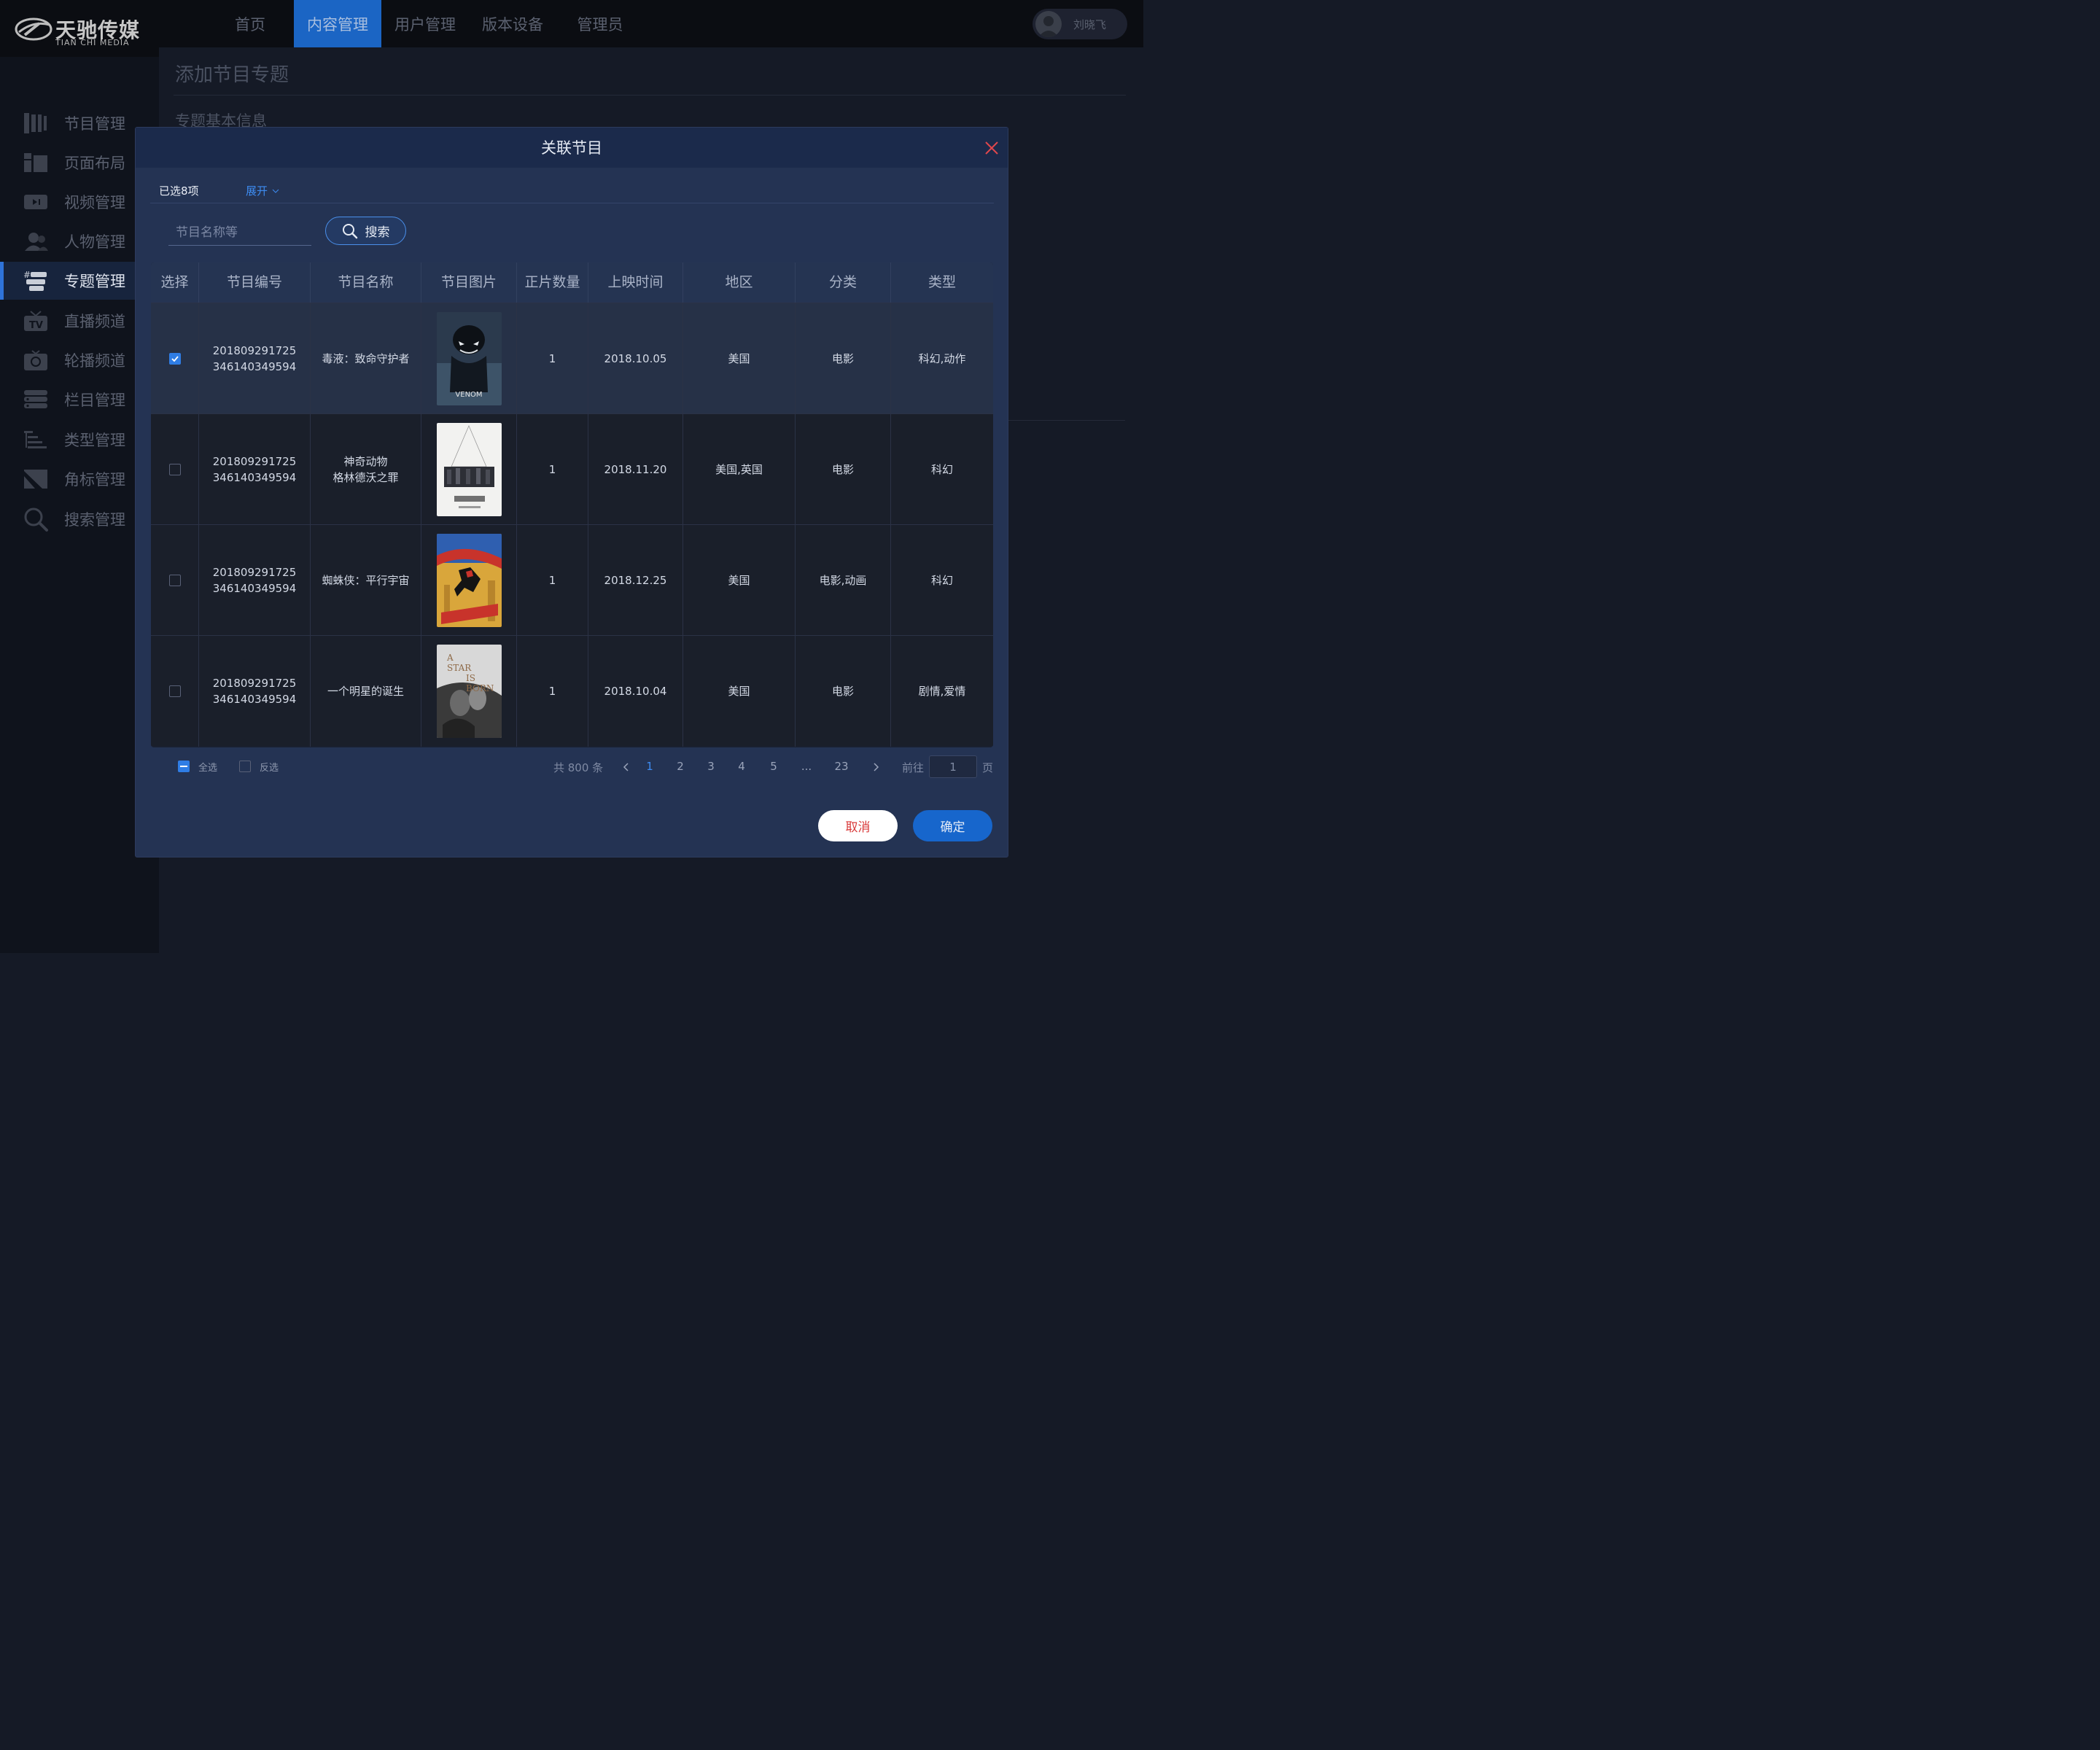  I want to click on nav-content: 内容管理, so click(337, 23).